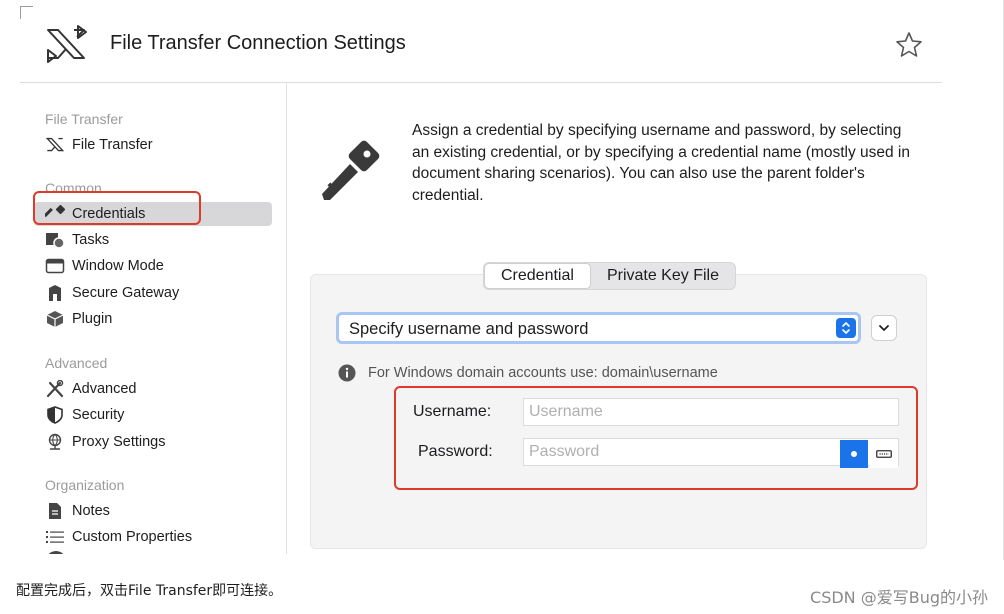 The image size is (1004, 614). Describe the element at coordinates (598, 328) in the screenshot. I see `credential-mode-select: Specify username and password` at that location.